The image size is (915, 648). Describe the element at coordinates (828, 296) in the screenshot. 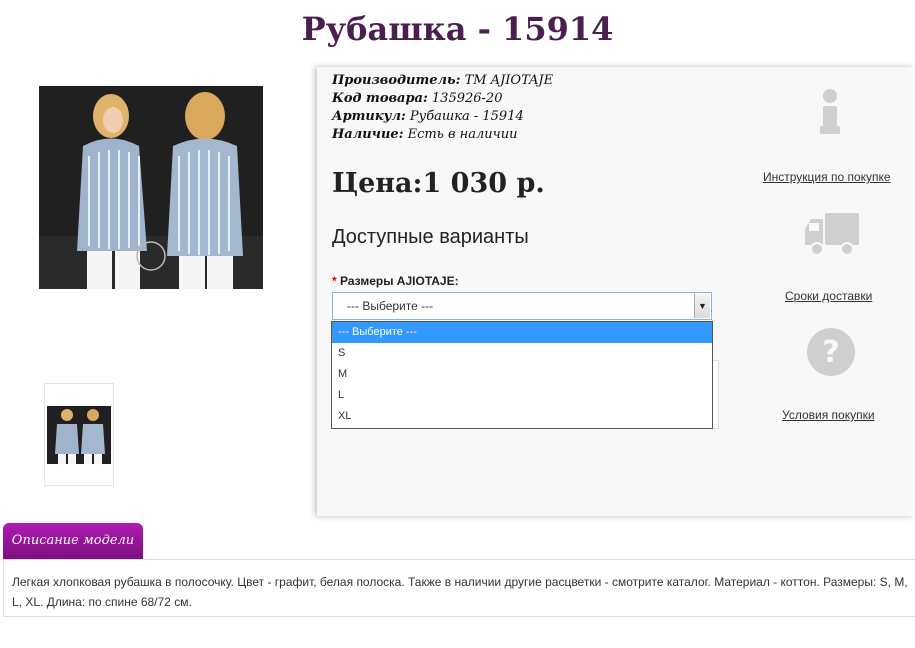

I see `delivery-terms-link: Сроки доставки` at that location.